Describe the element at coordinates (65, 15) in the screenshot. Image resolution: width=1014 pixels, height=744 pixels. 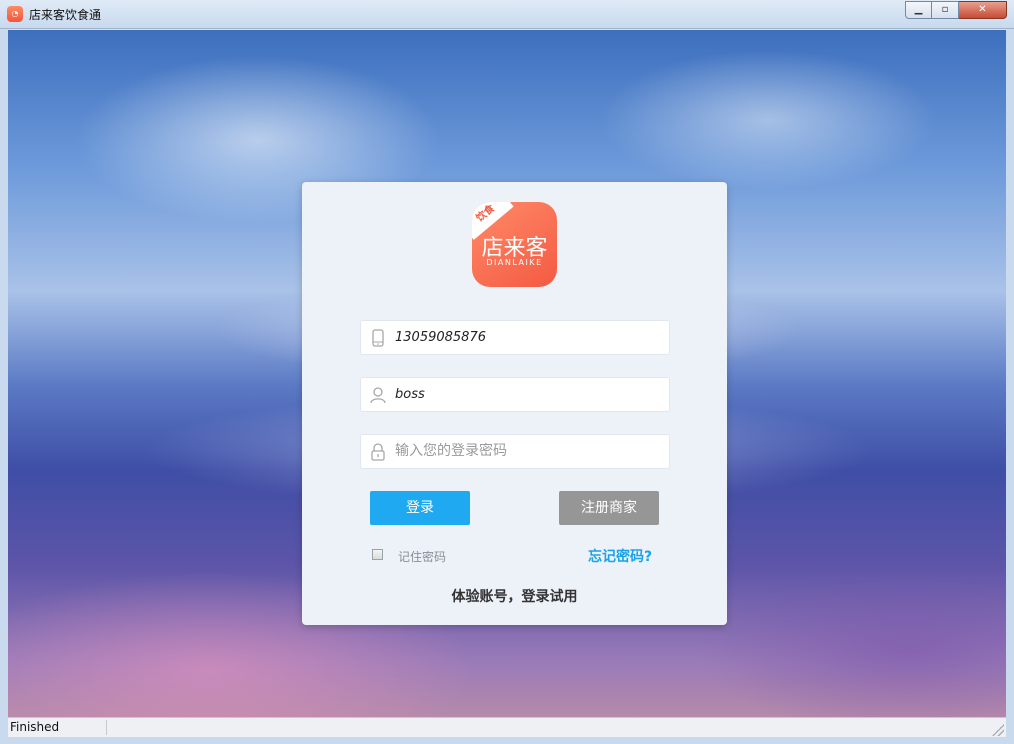
I see `window-title: 店来客饮食通` at that location.